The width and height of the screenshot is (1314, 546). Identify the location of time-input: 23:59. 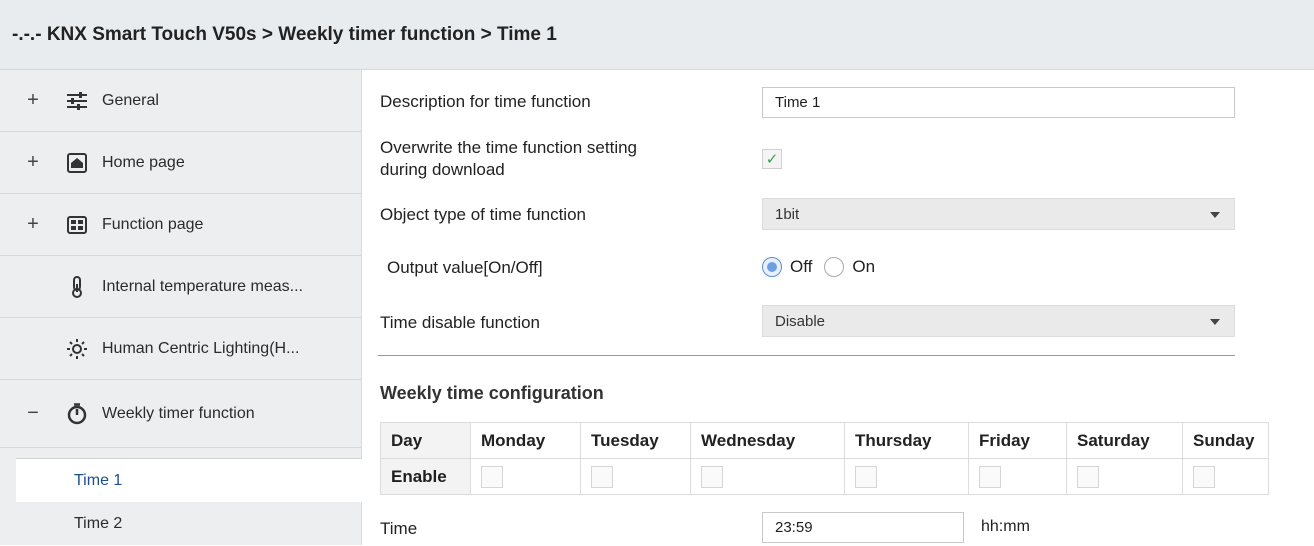
(863, 527).